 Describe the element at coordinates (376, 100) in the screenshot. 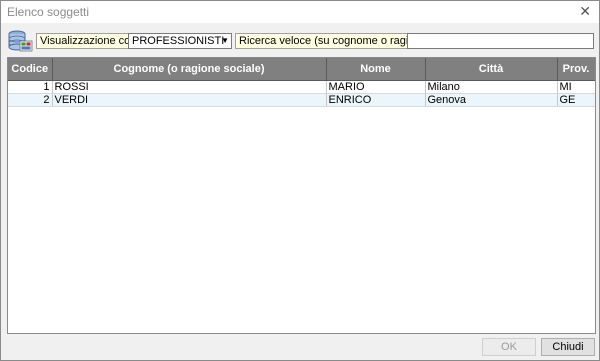

I see `cell-name: ENRICO` at that location.